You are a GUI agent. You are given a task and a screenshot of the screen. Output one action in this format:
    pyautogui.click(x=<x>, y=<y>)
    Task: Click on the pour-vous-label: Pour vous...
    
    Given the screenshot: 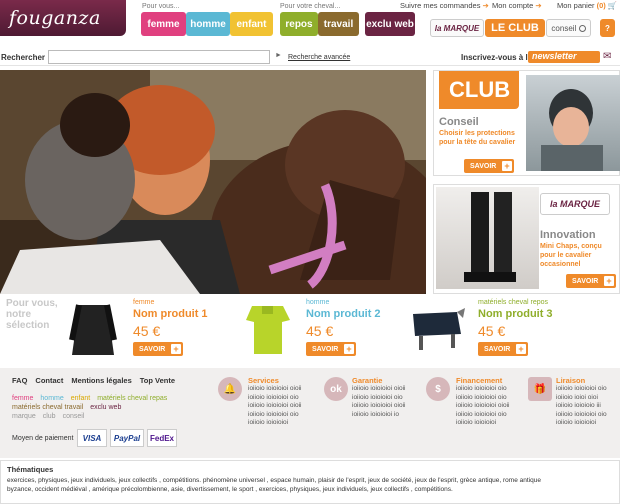 What is the action you would take?
    pyautogui.click(x=161, y=6)
    